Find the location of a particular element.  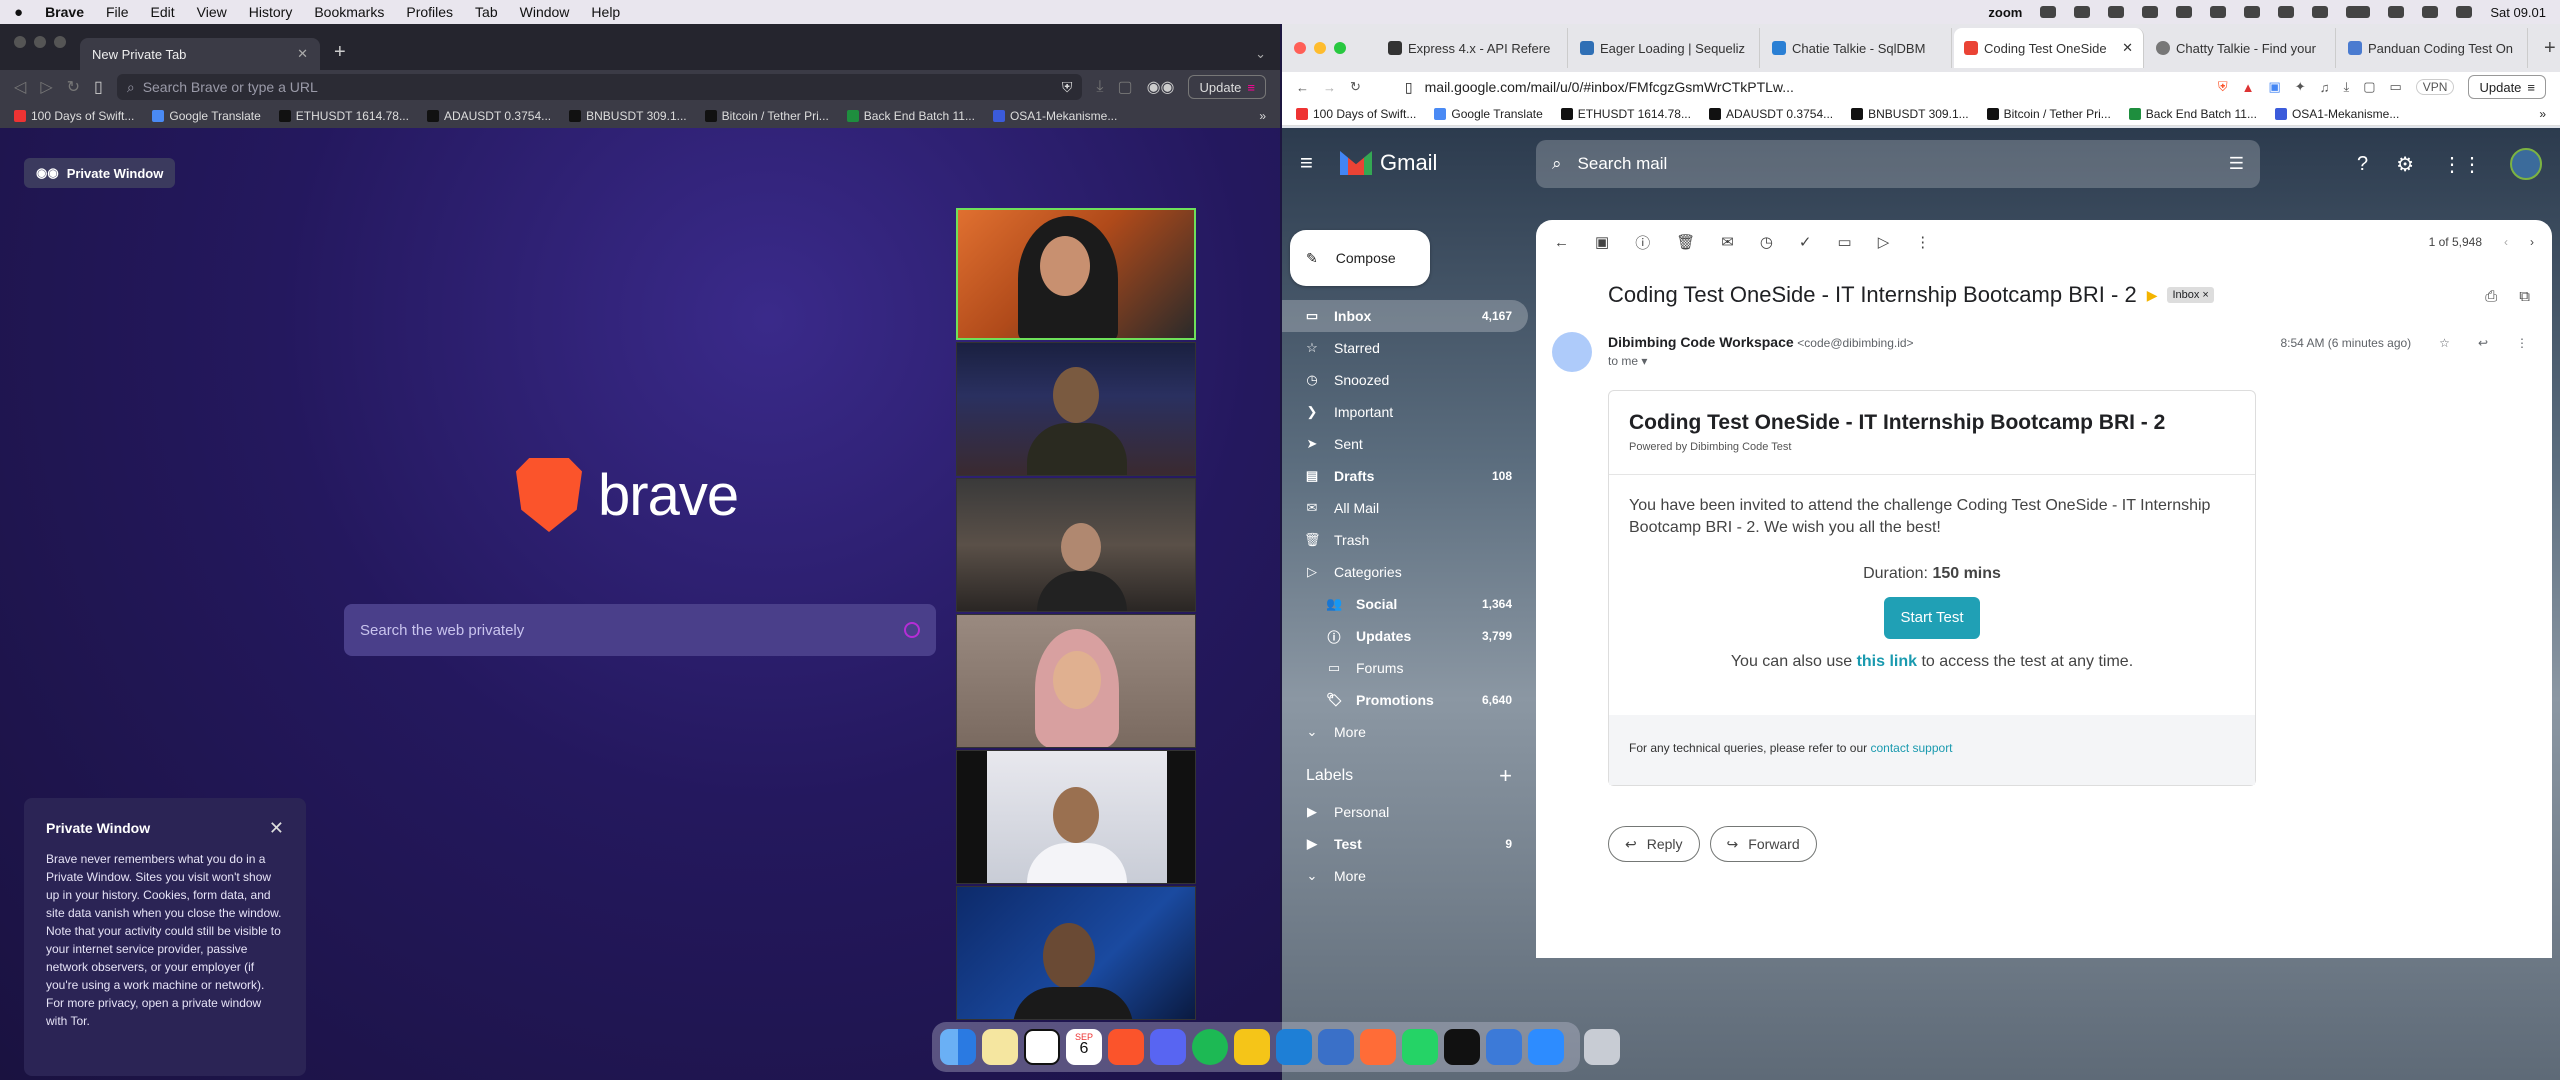

control-center-icon is located at coordinates (2464, 12).